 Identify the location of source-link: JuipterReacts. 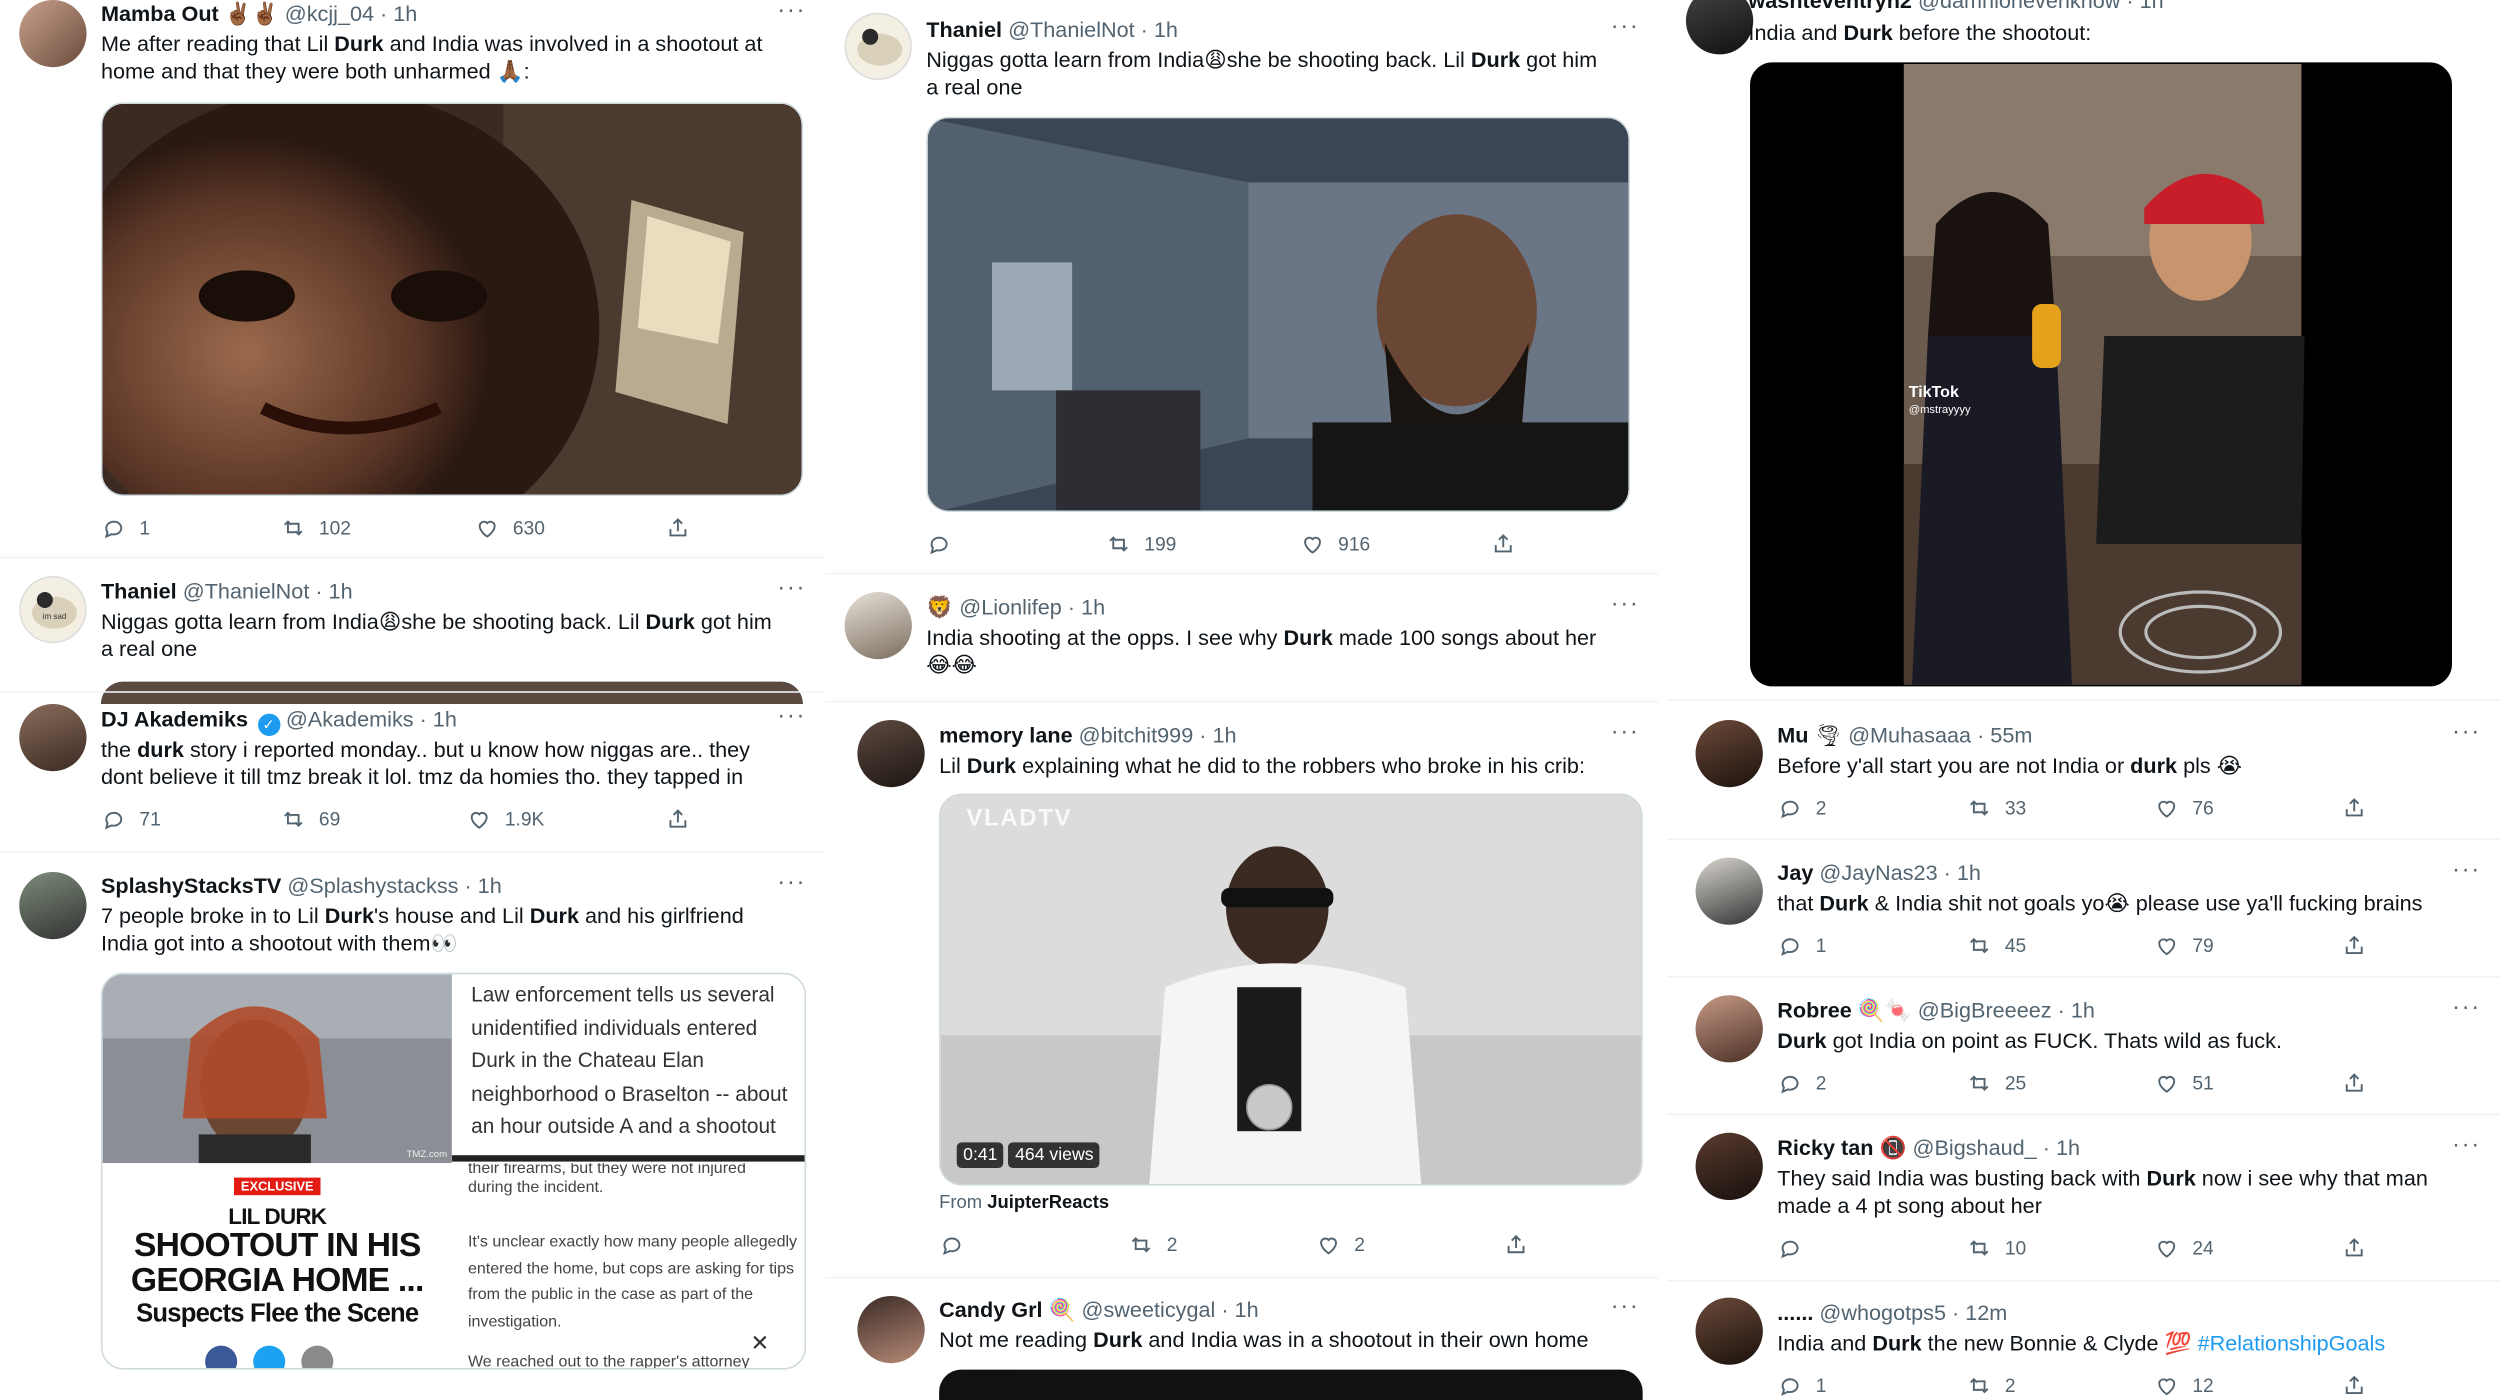
(1048, 1203).